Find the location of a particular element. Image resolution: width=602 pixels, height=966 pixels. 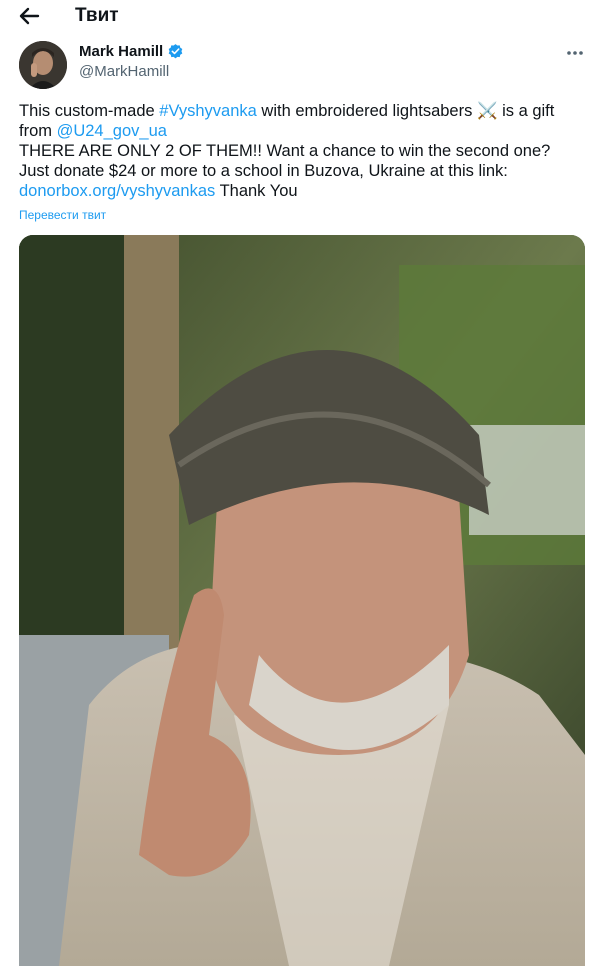

tweet-text-part: This custom-made is located at coordinates (89, 111).